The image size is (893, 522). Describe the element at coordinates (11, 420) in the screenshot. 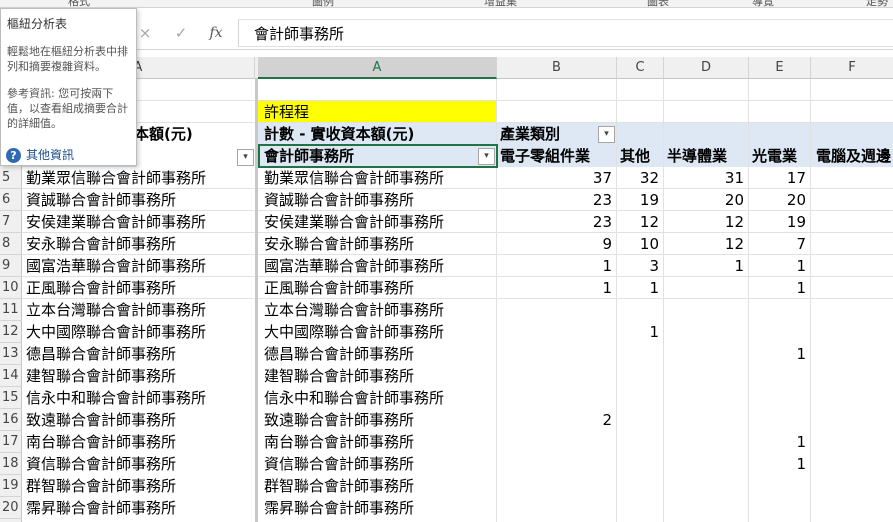

I see `row-header: 16` at that location.